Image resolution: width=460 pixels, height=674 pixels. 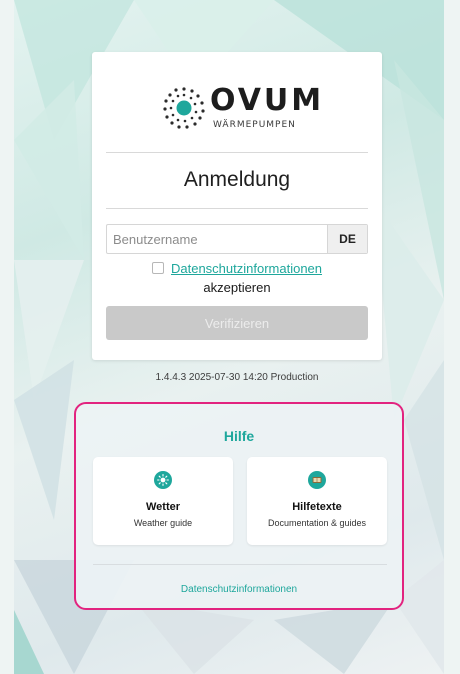 I want to click on tile-subtitle: Weather guide, so click(x=163, y=523).